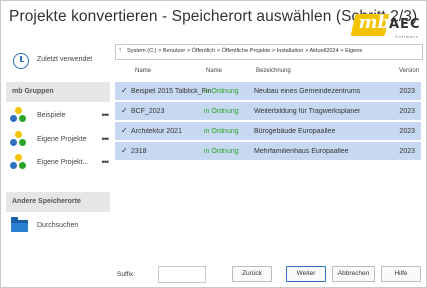 This screenshot has height=288, width=427. I want to click on section-header-other: Andere Speicherorte, so click(58, 202).